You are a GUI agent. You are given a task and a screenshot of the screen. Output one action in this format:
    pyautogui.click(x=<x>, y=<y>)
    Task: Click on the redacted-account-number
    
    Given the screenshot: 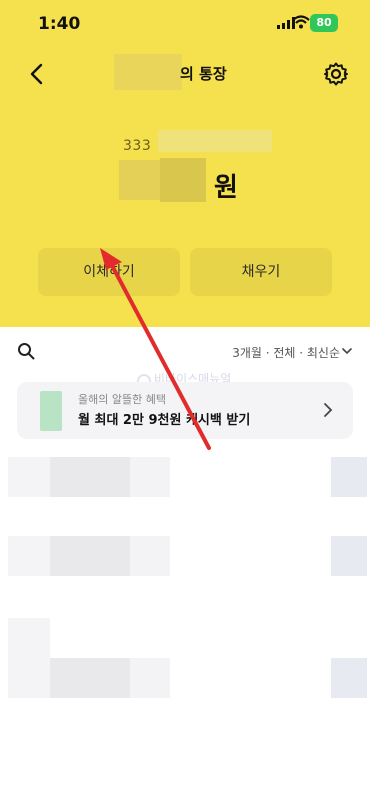 What is the action you would take?
    pyautogui.click(x=215, y=141)
    